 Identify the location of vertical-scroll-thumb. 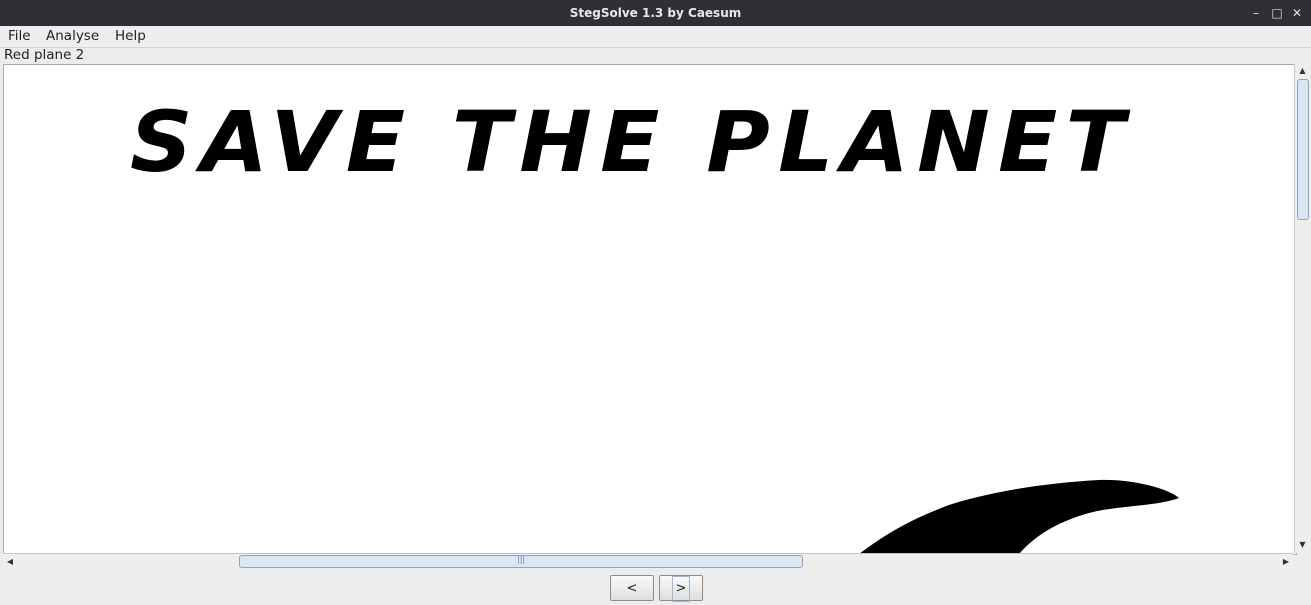
(1303, 149).